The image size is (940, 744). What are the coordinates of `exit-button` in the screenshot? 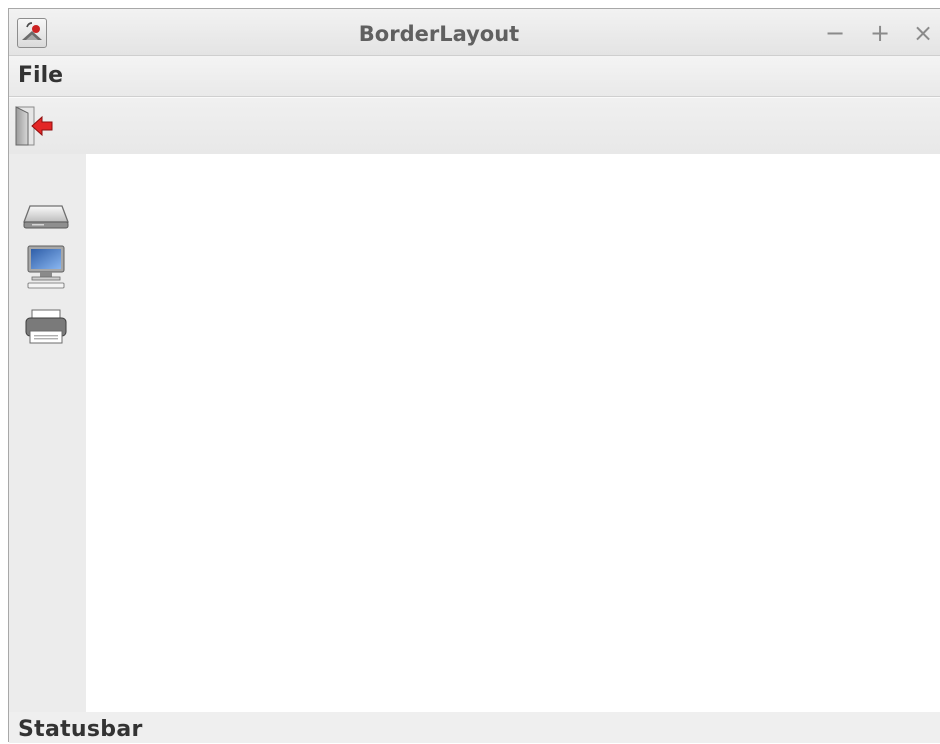 It's located at (36, 126).